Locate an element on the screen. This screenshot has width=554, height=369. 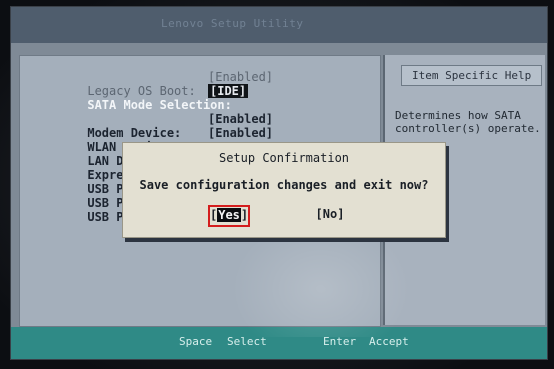
sata-mode-value: [IDE] is located at coordinates (228, 91).